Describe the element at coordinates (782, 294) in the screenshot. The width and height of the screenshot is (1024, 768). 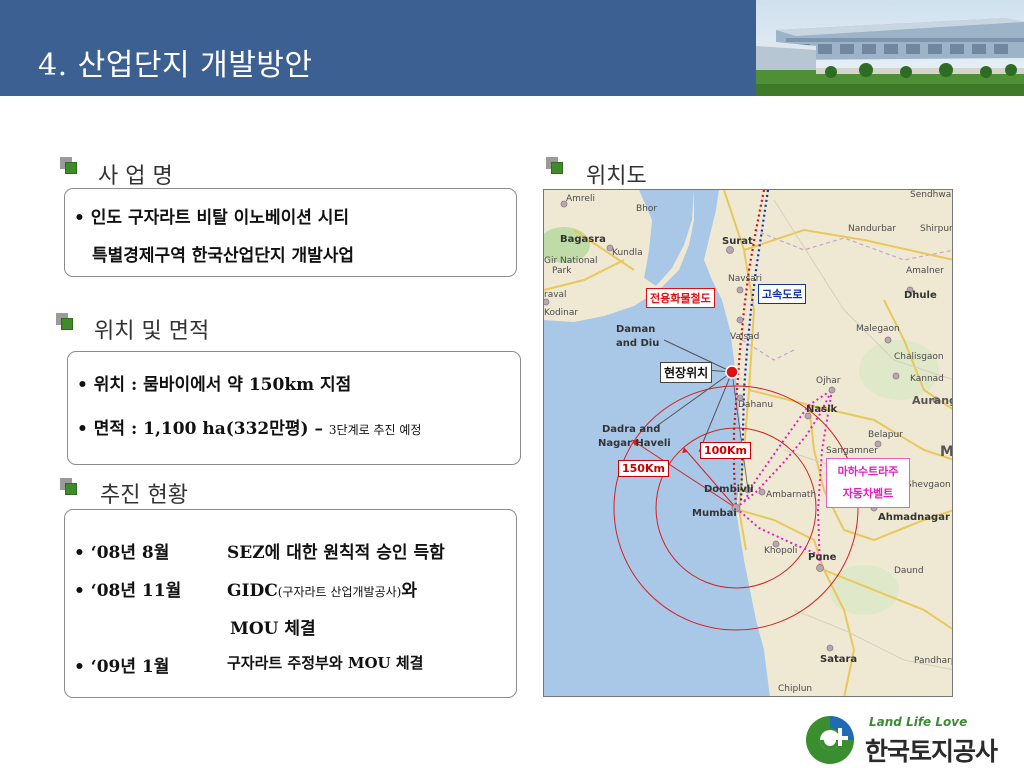
I see `map-tag-highway: 고속도로` at that location.